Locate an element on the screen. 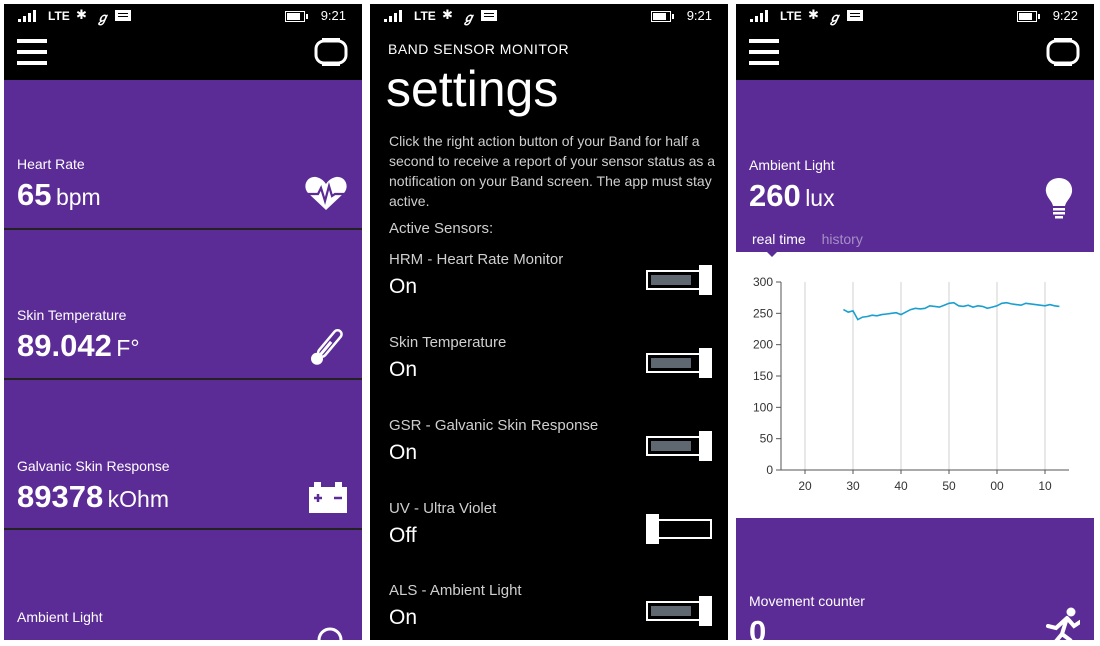  active-sensors-label: Active Sensors: is located at coordinates (441, 228).